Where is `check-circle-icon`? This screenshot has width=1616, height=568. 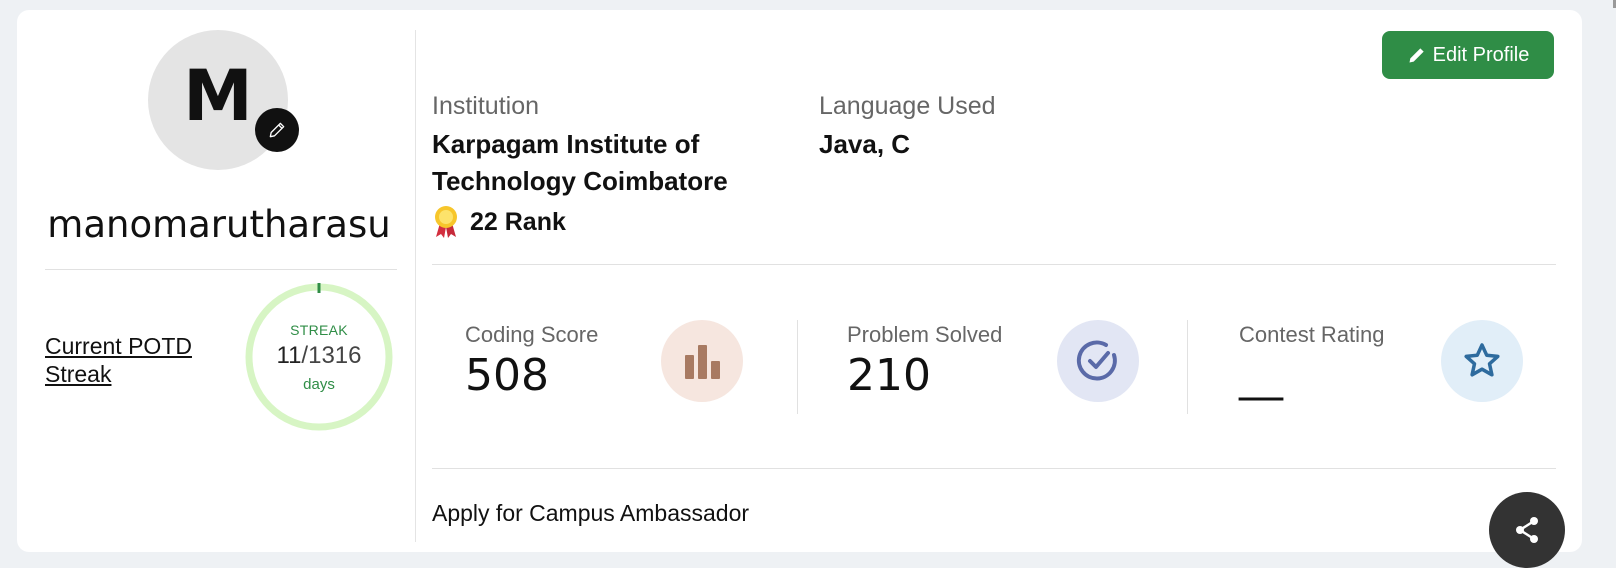
check-circle-icon is located at coordinates (1096, 360).